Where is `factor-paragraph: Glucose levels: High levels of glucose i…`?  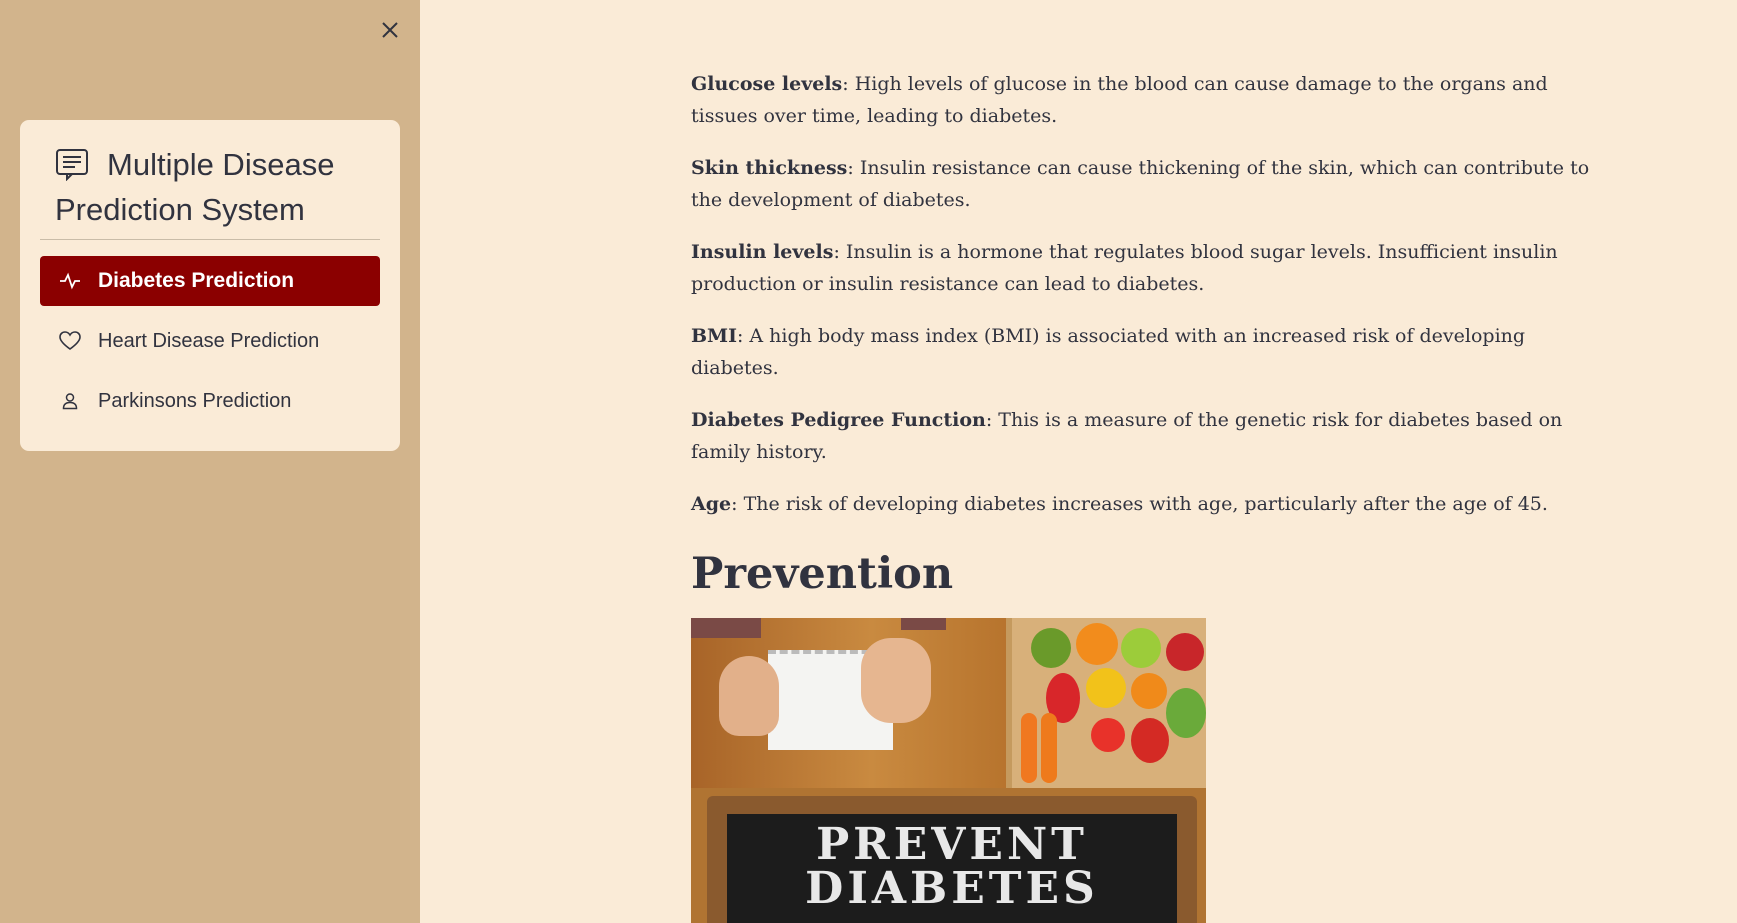 factor-paragraph: Glucose levels: High levels of glucose i… is located at coordinates (1141, 100).